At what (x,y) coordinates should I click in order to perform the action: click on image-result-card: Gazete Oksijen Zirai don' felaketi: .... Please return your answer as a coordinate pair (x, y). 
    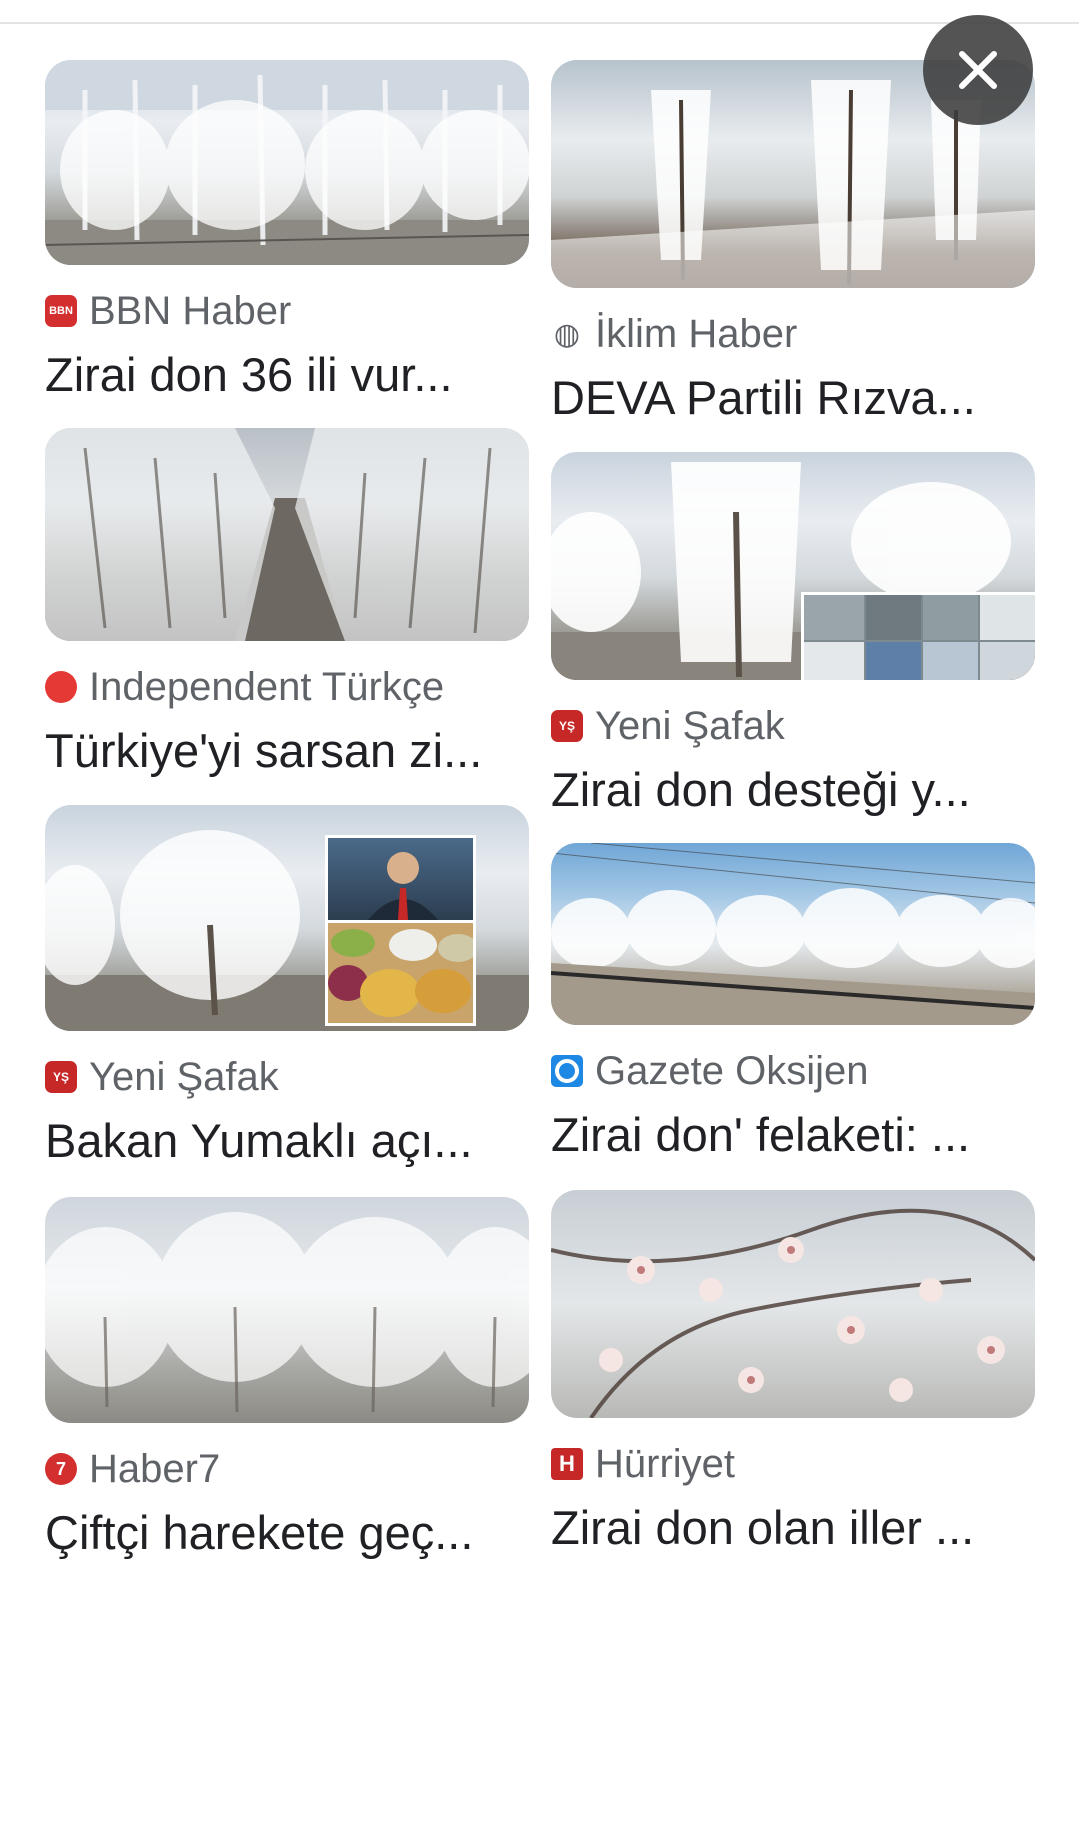
    Looking at the image, I should click on (793, 1003).